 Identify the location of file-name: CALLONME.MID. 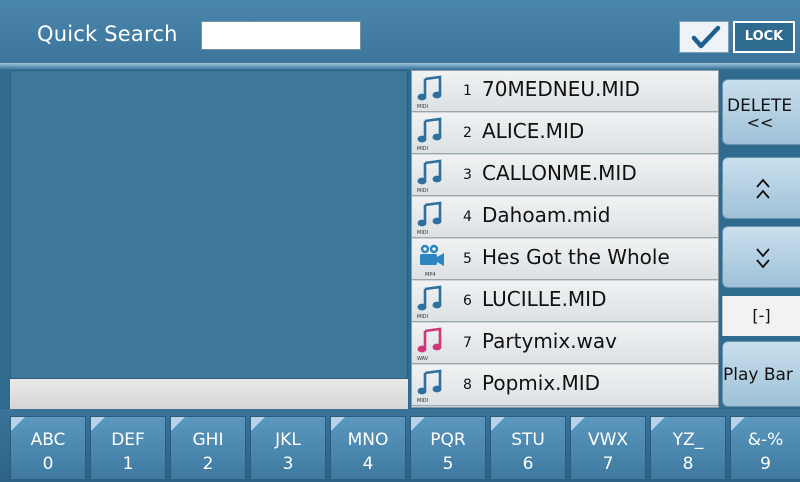
(559, 173).